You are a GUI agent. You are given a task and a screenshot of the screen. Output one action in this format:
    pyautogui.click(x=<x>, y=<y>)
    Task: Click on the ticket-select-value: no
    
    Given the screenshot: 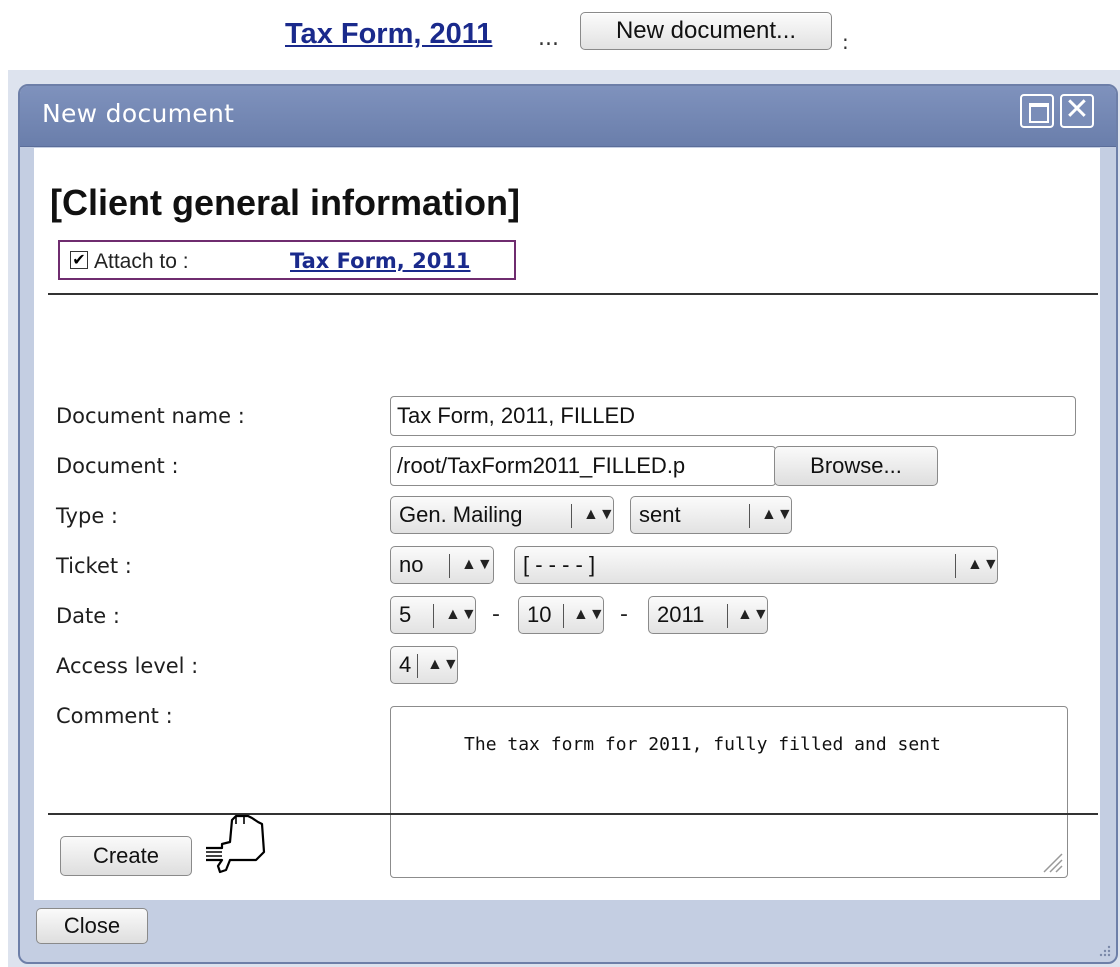 What is the action you would take?
    pyautogui.click(x=411, y=564)
    